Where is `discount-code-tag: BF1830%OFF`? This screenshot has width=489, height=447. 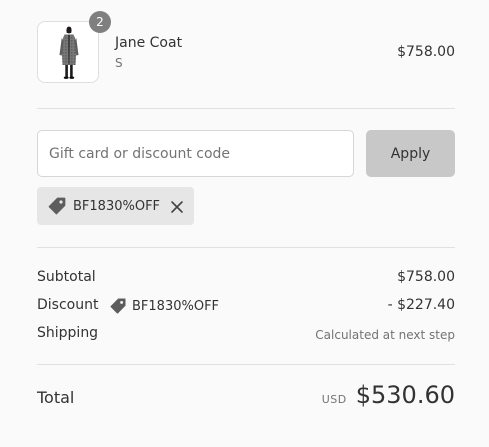 discount-code-tag: BF1830%OFF is located at coordinates (164, 306).